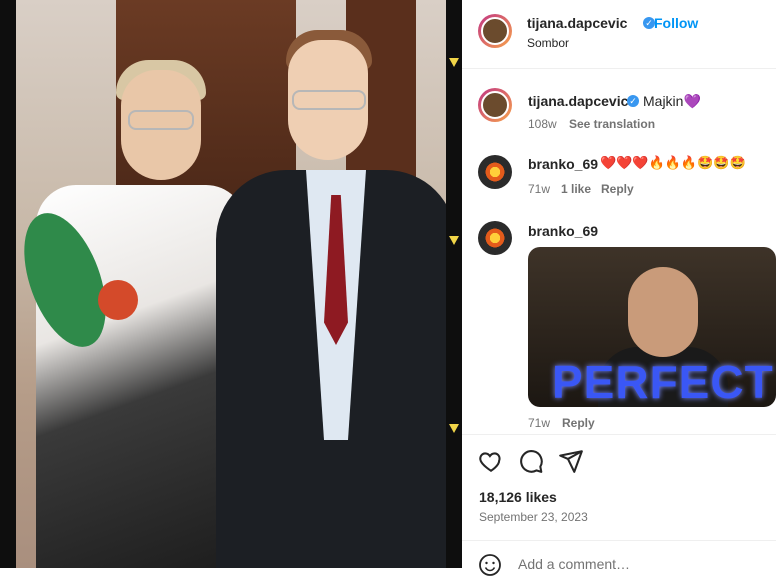 Image resolution: width=776 pixels, height=577 pixels. What do you see at coordinates (619, 434) in the screenshot?
I see `actions-divider` at bounding box center [619, 434].